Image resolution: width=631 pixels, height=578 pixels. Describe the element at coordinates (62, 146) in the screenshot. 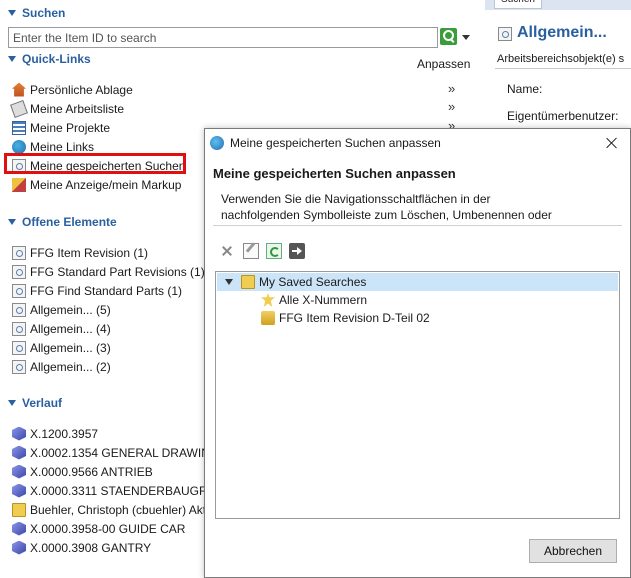

I see `quick-link-label: Meine Links` at that location.